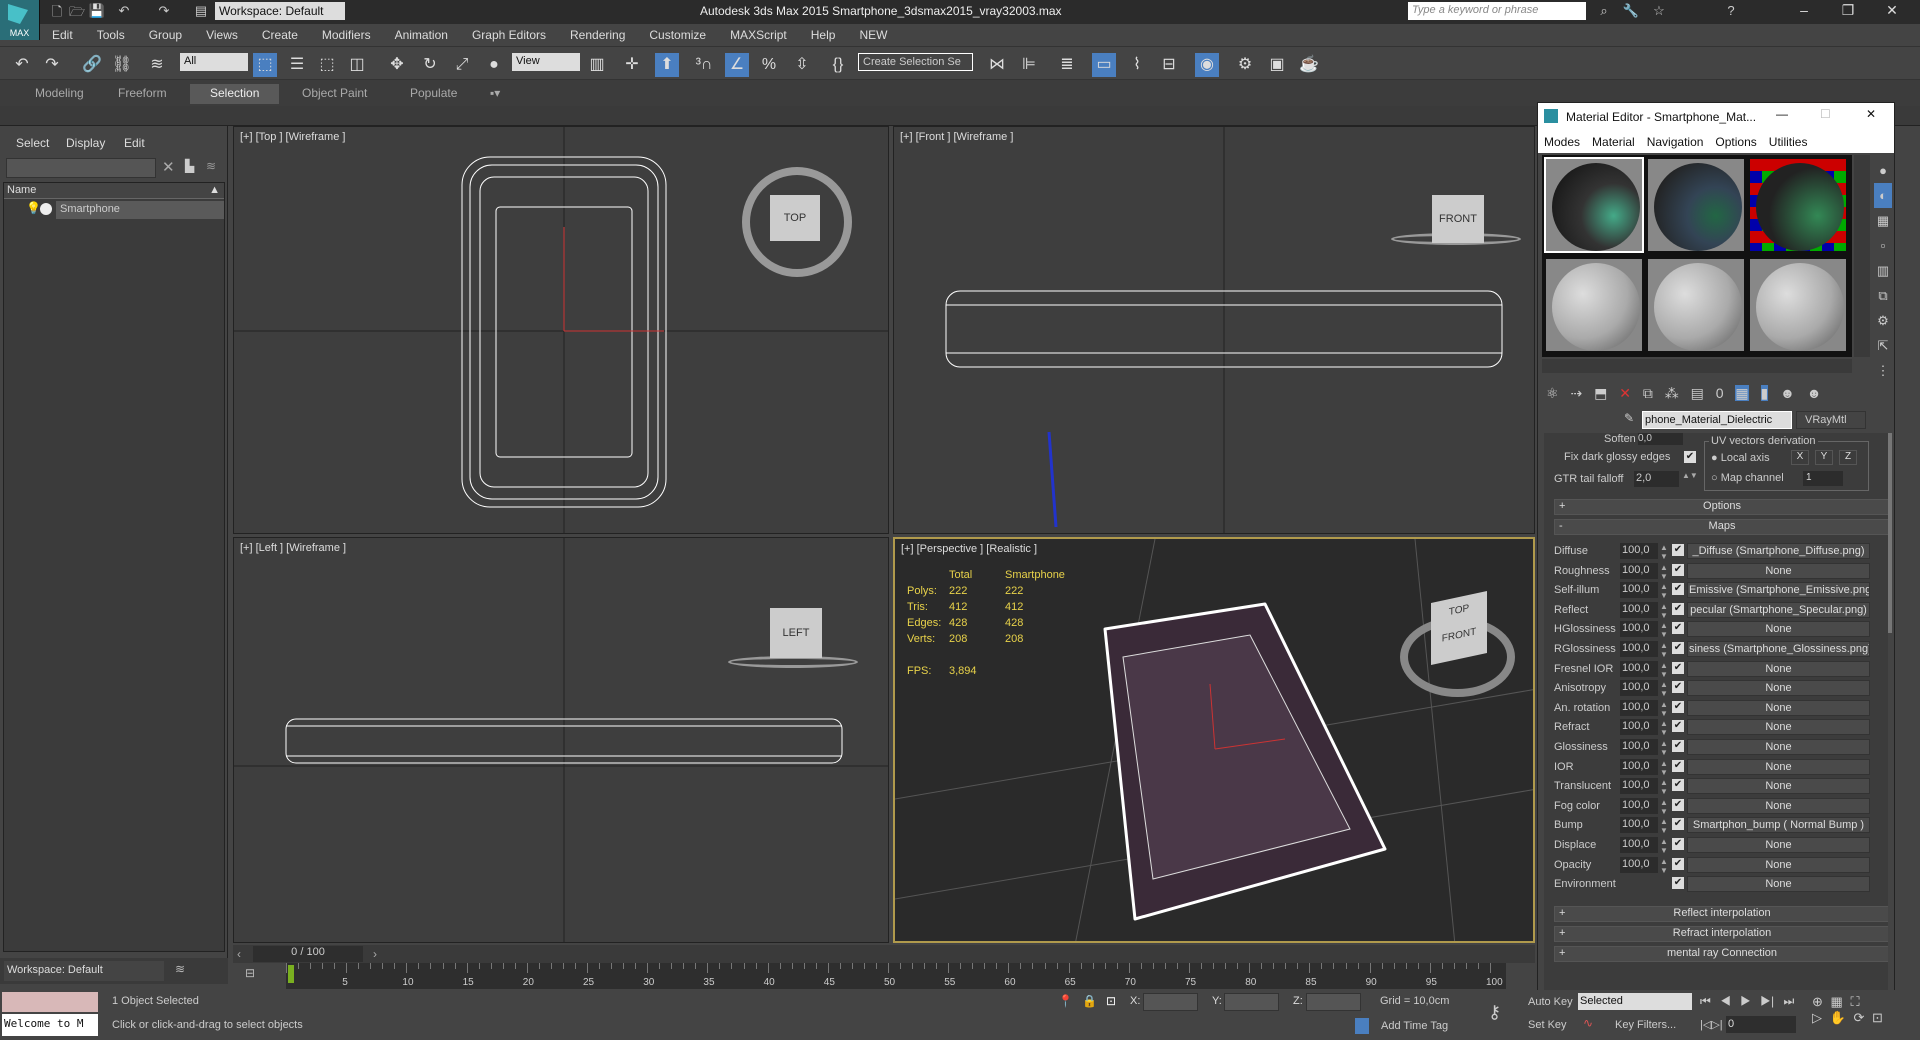  Describe the element at coordinates (1029, 65) in the screenshot. I see `align-icon: ⊫` at that location.